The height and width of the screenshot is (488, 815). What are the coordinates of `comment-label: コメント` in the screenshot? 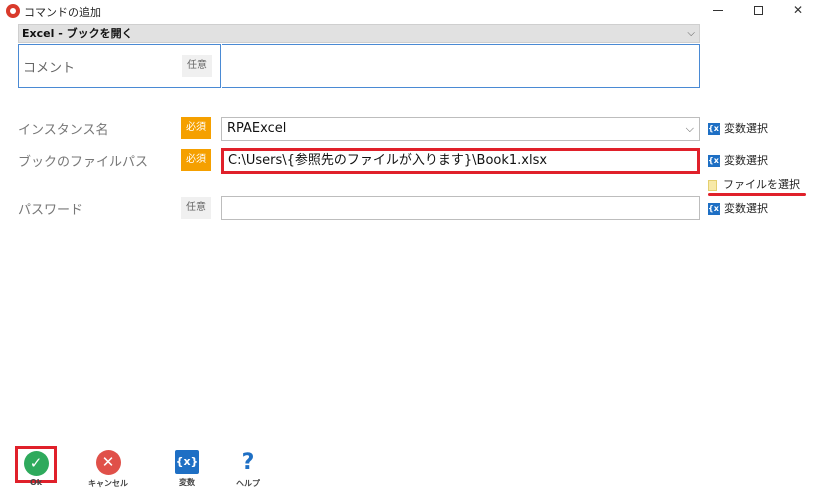 It's located at (49, 68).